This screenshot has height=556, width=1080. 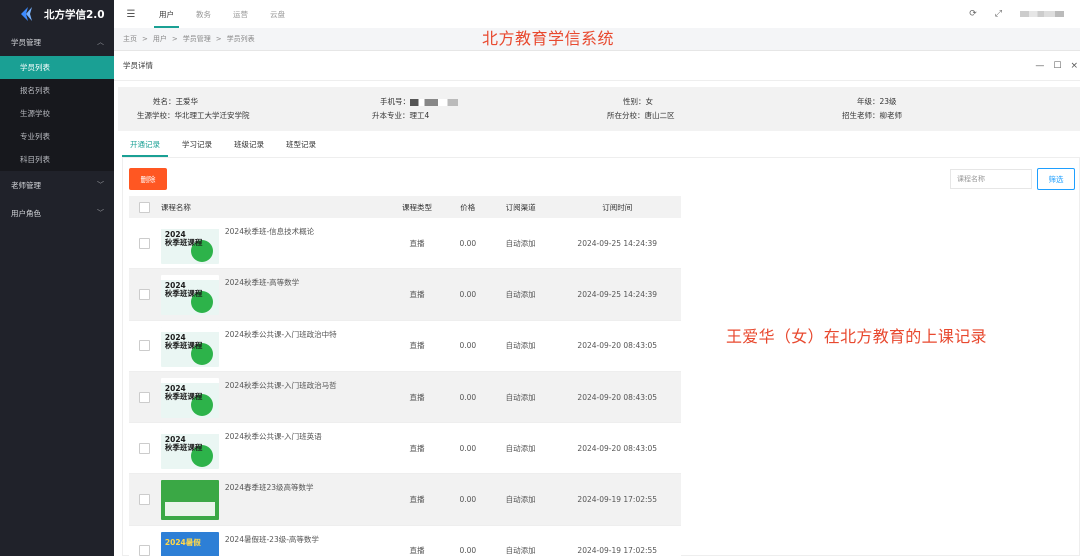 What do you see at coordinates (100, 213) in the screenshot?
I see `chevron-down-icon: ﹀` at bounding box center [100, 213].